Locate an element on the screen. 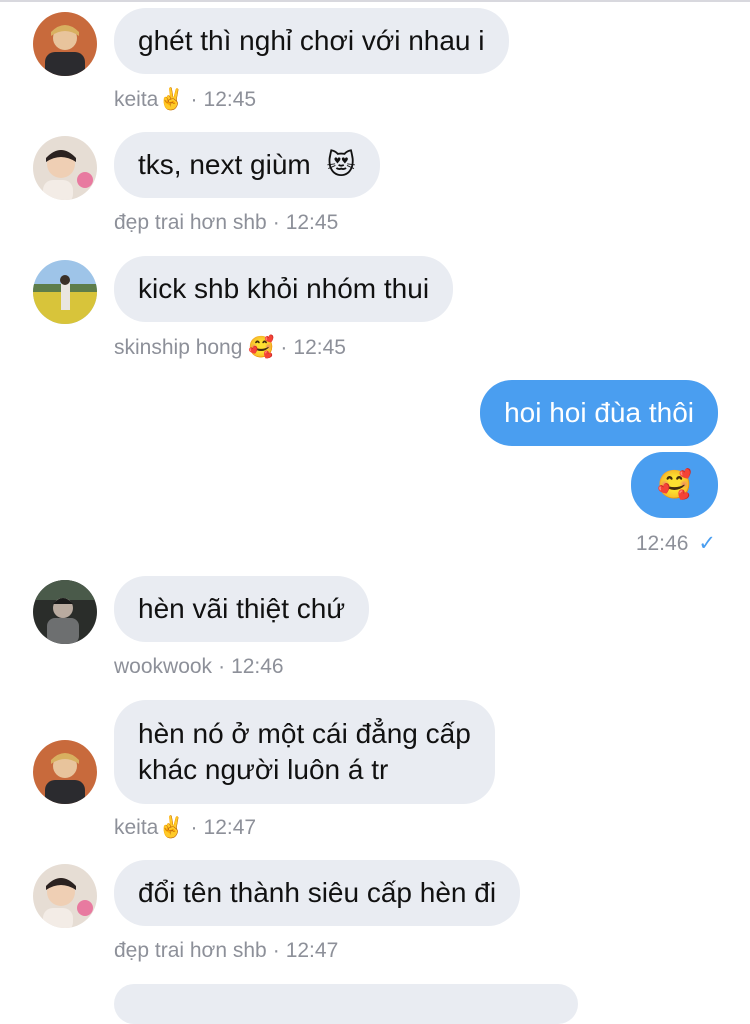 The height and width of the screenshot is (1024, 750). message-meta: đẹp trai hơn shb · 12:45 is located at coordinates (226, 222).